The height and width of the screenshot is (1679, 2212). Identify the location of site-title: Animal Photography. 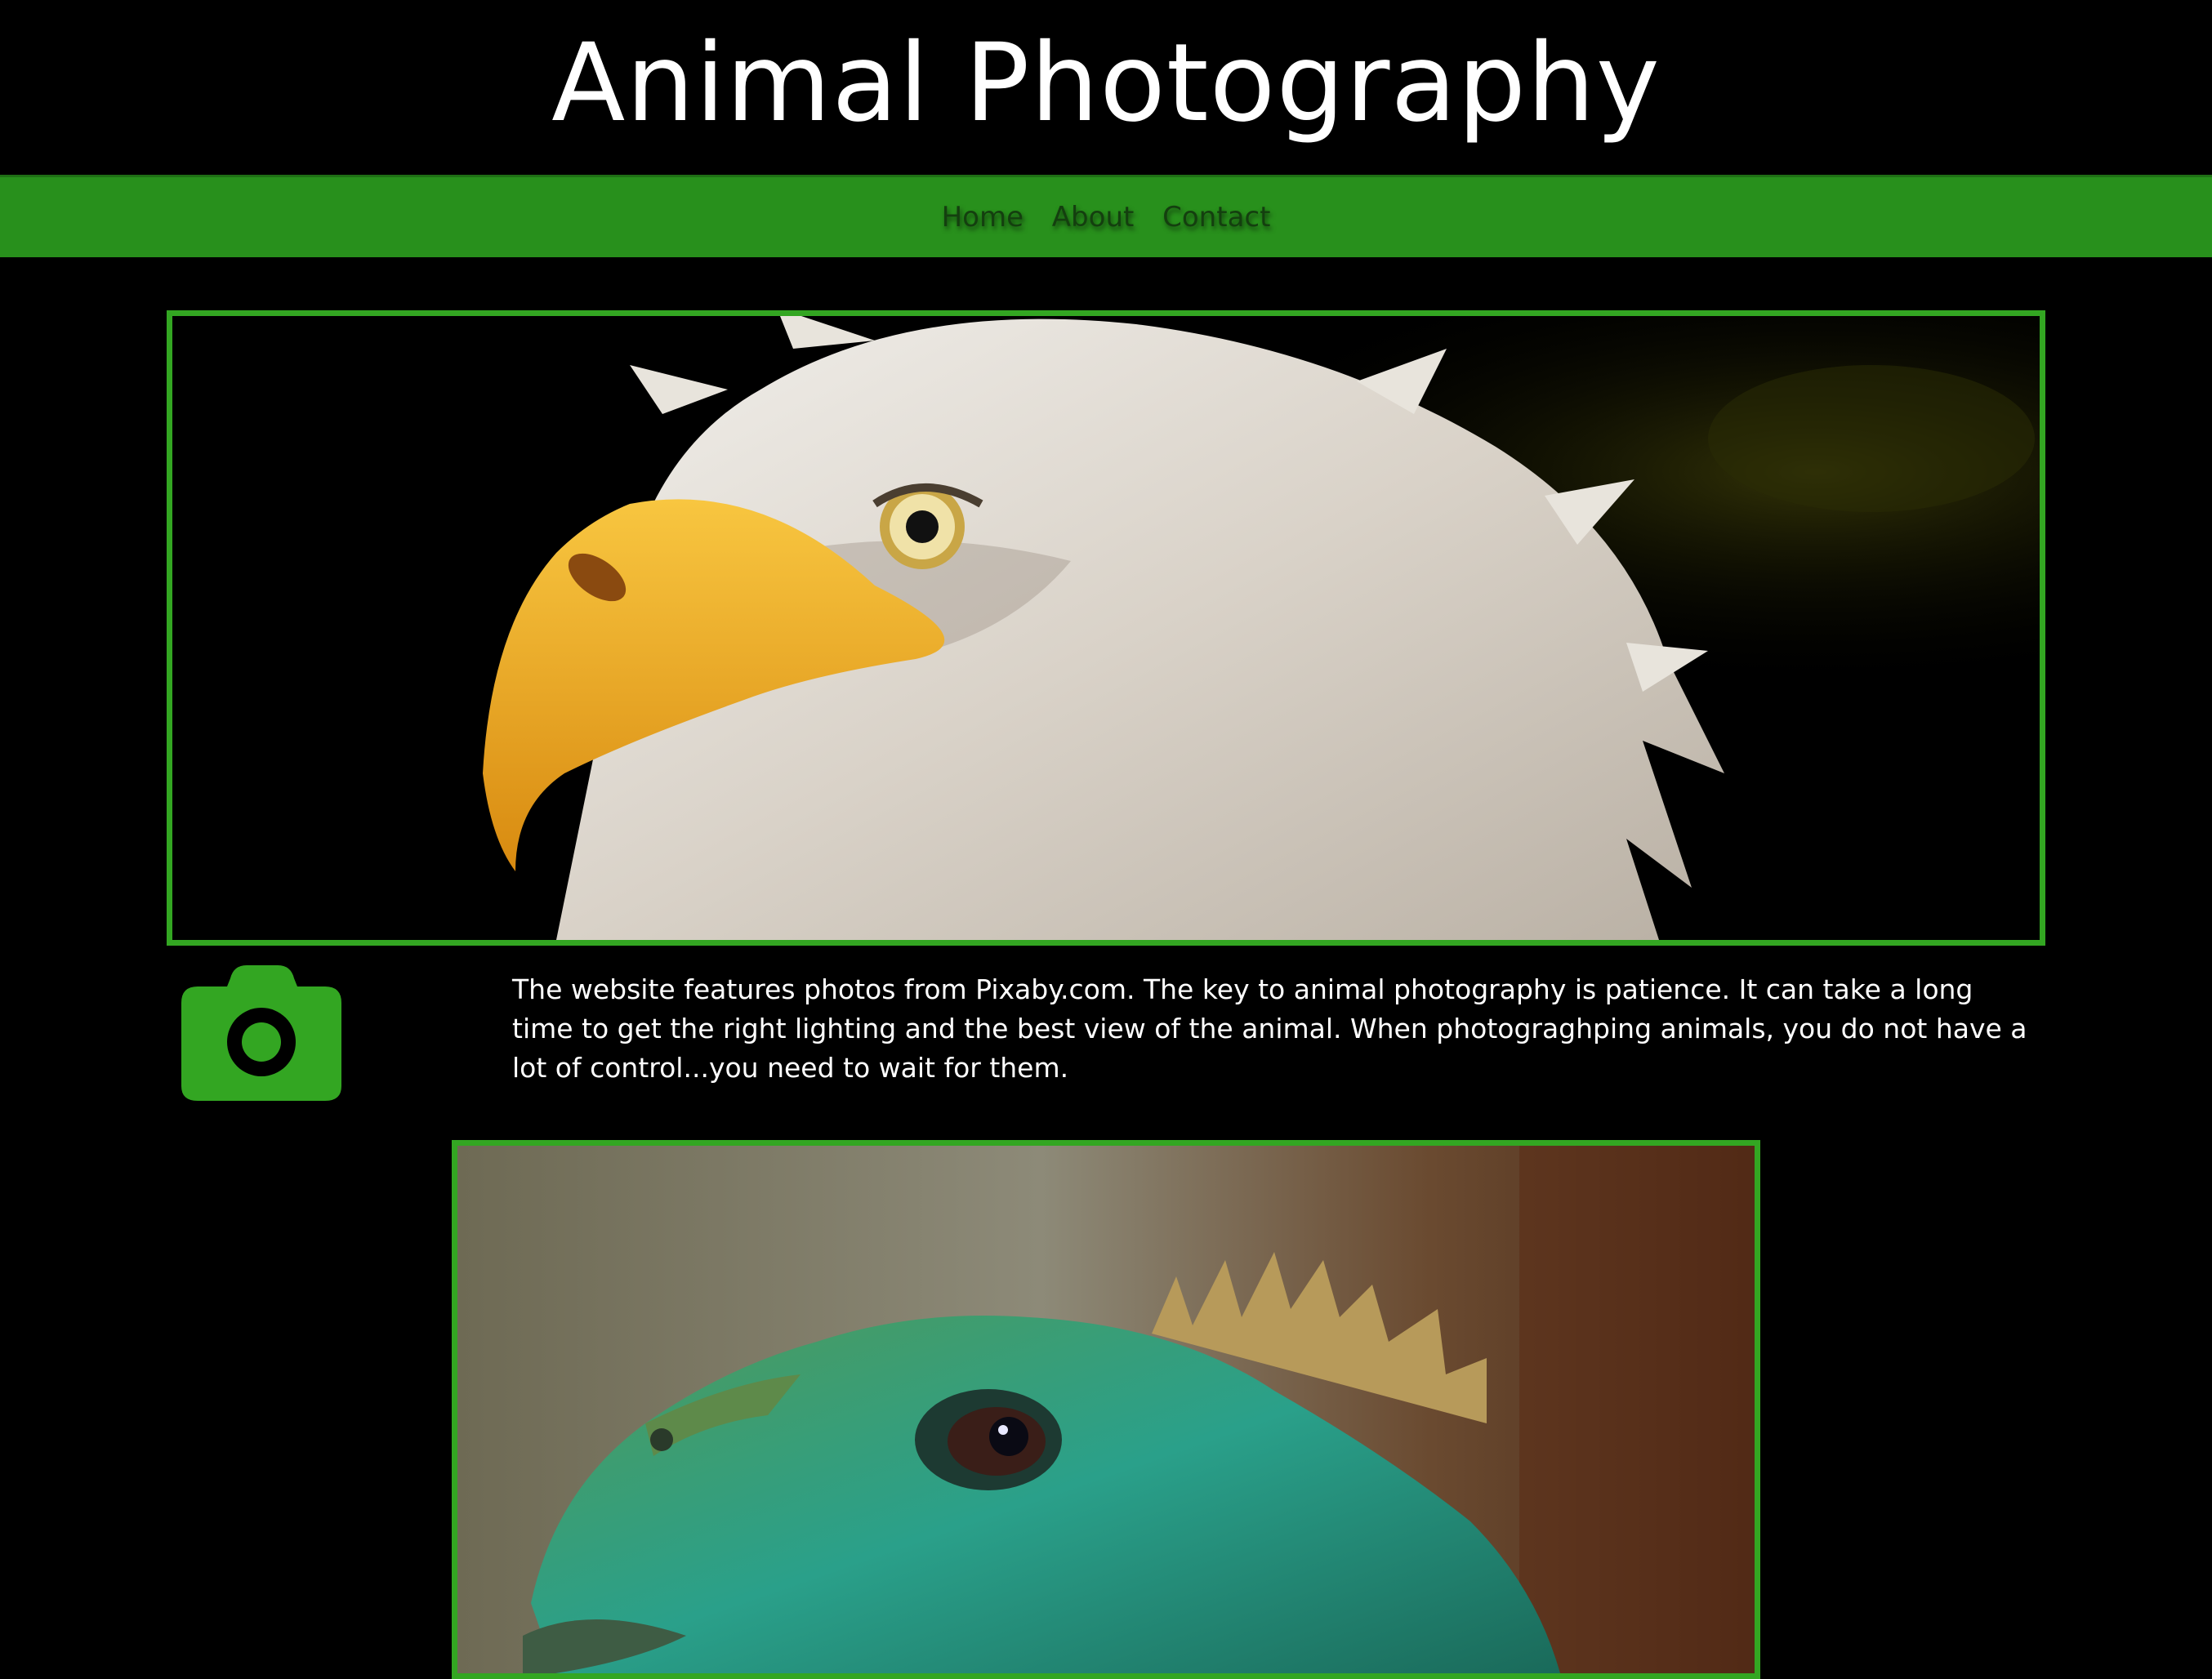
(1106, 83).